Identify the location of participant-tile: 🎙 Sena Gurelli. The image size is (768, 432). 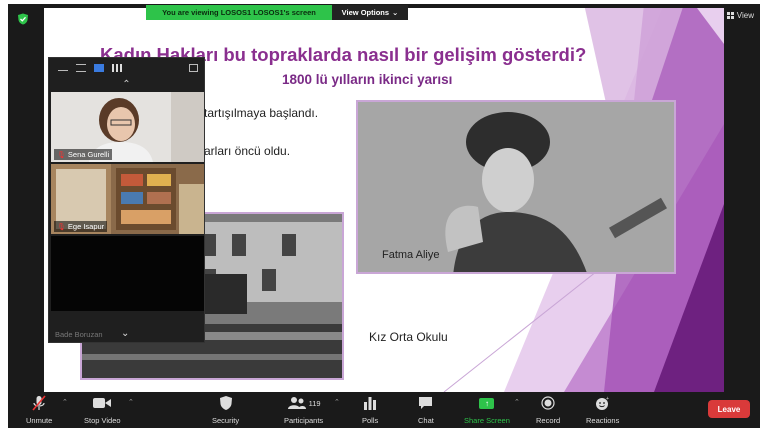
(127, 127).